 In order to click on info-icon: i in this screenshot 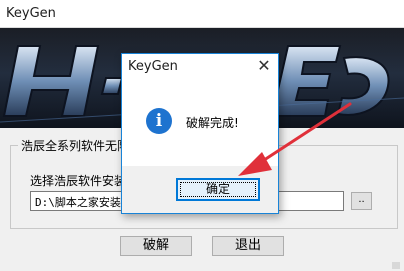, I will do `click(159, 121)`.